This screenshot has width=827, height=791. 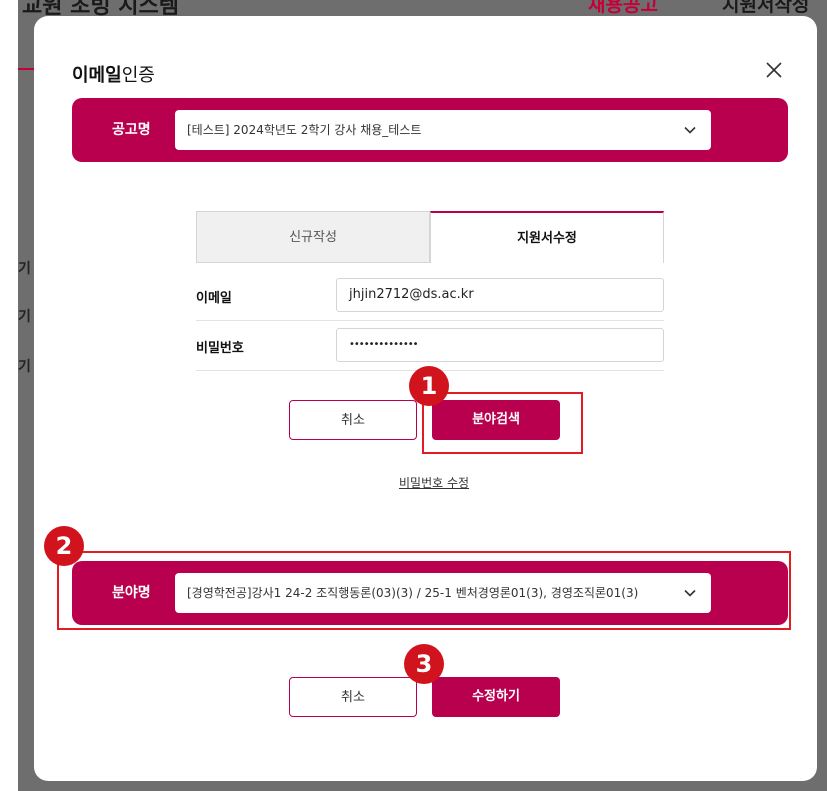 What do you see at coordinates (97, 75) in the screenshot?
I see `modal-title-bold: 이메일` at bounding box center [97, 75].